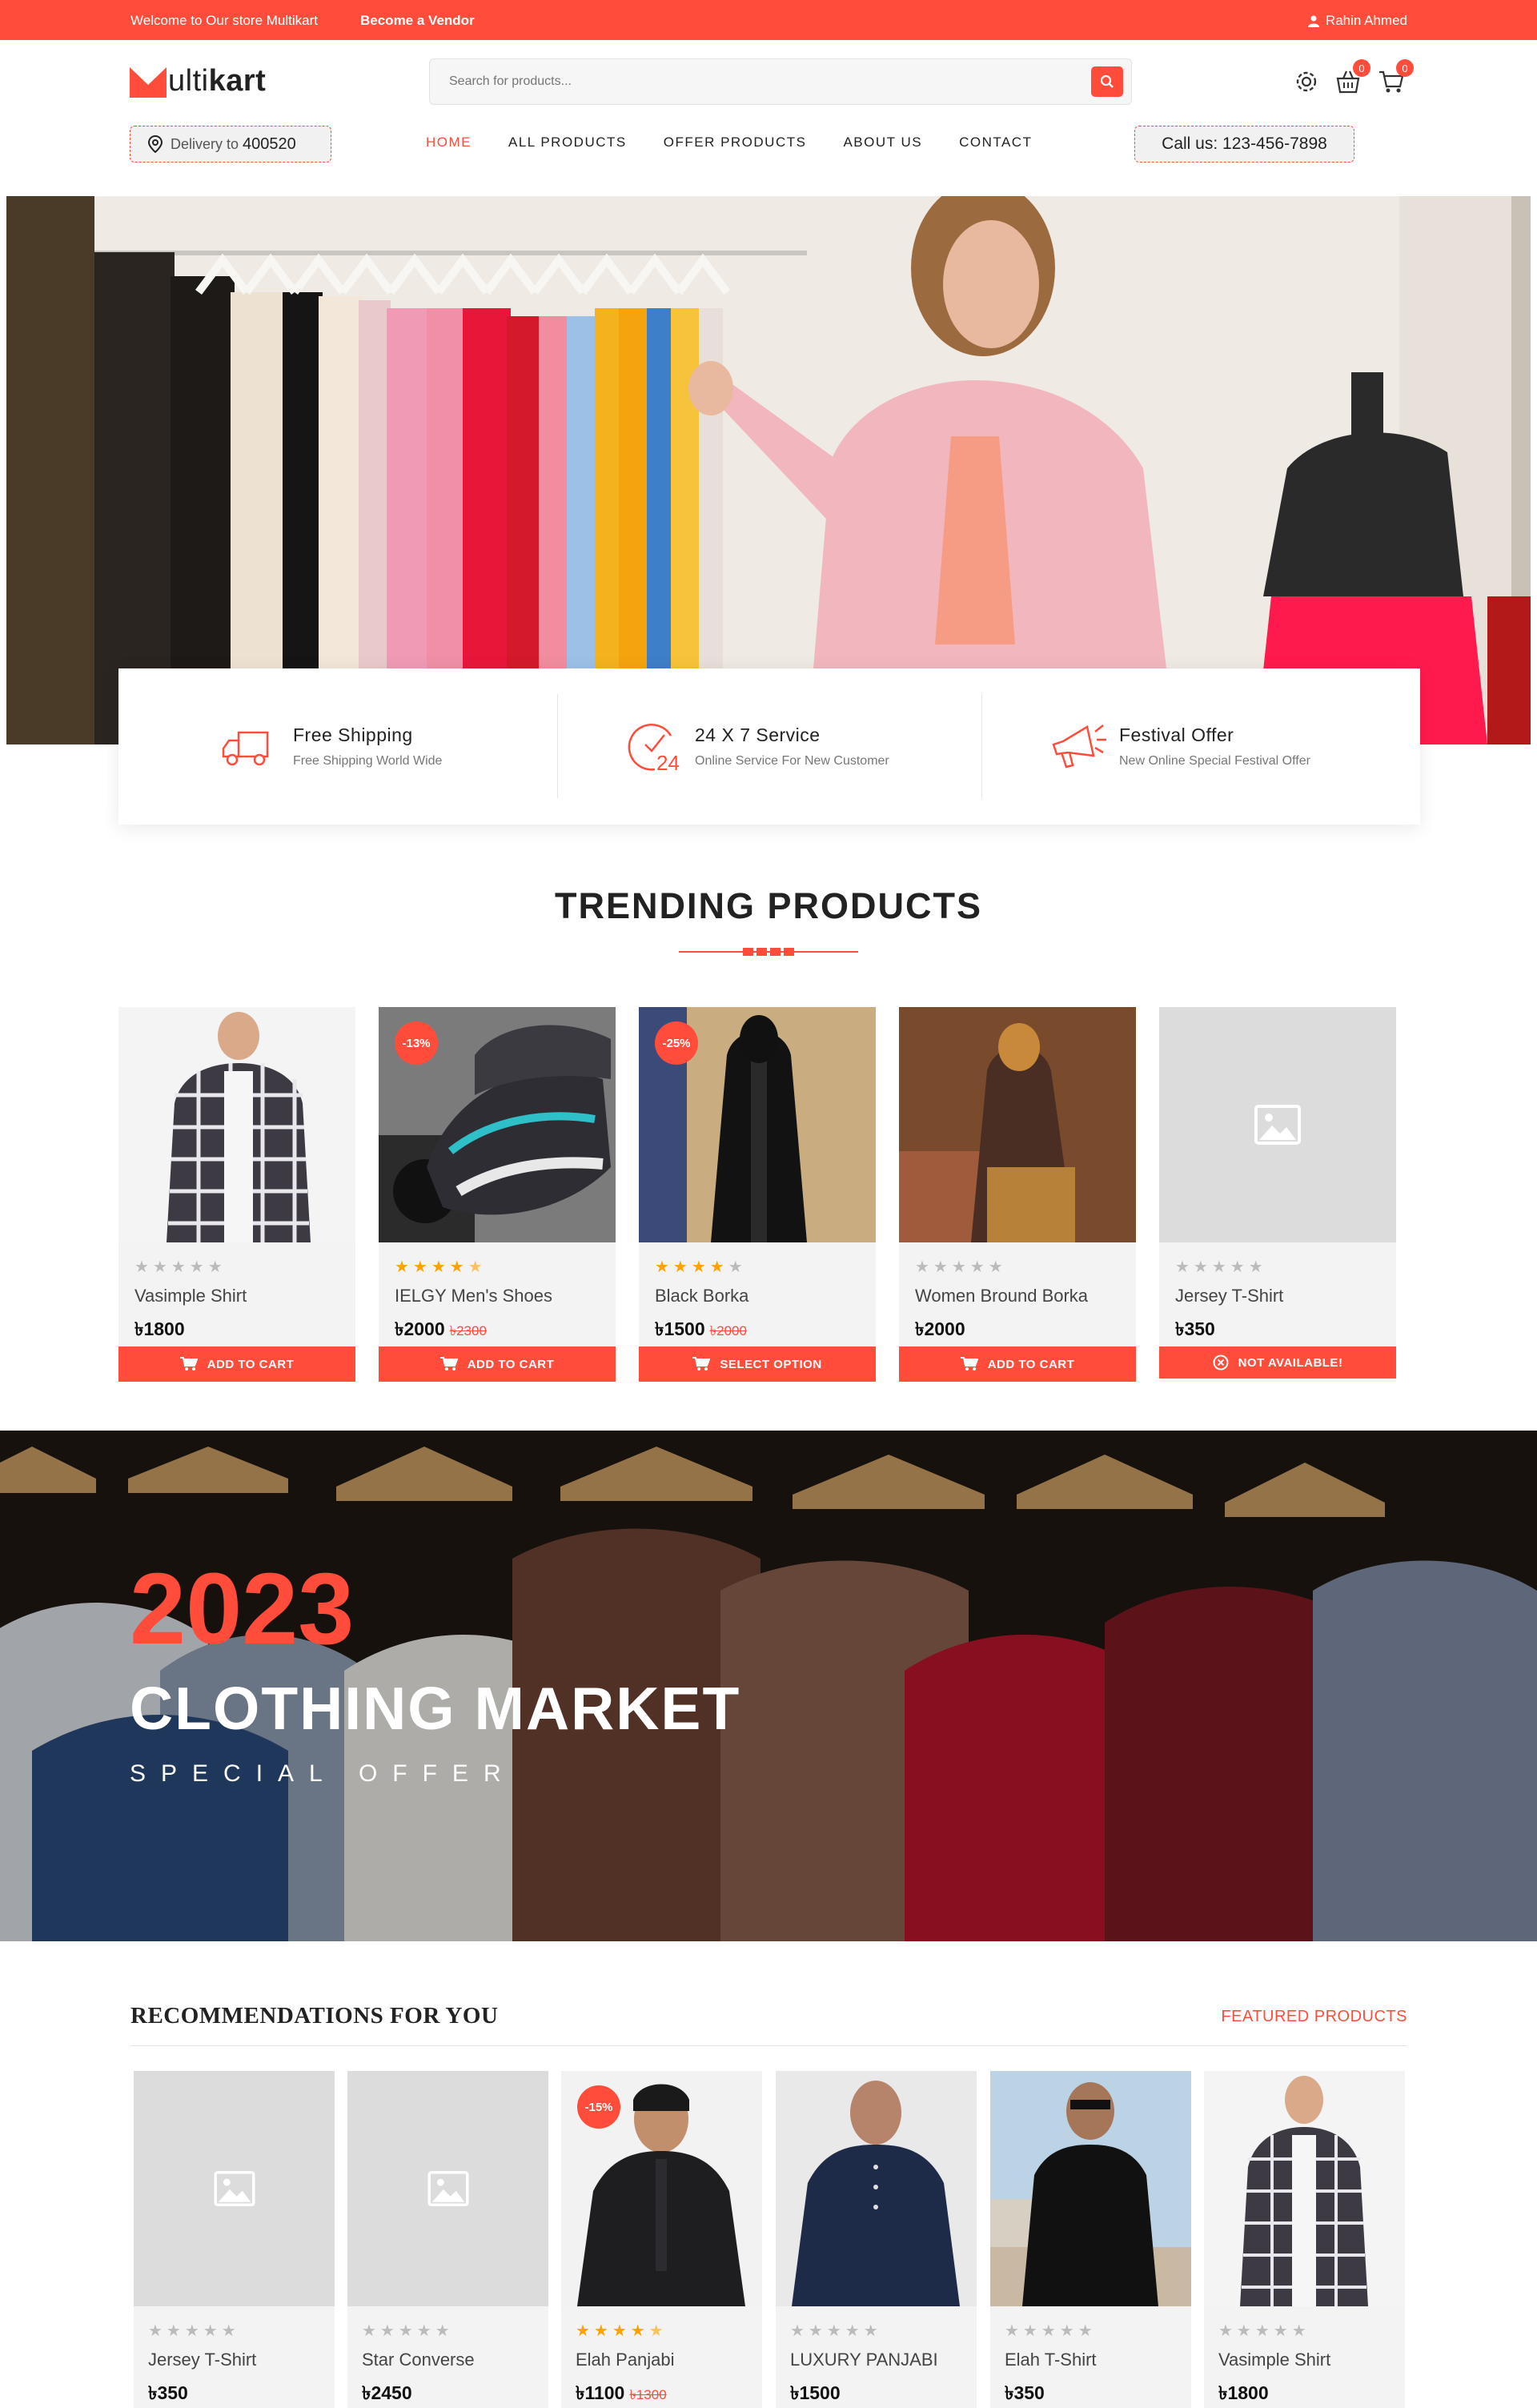  I want to click on user-name: Rahin Ahmed, so click(1366, 20).